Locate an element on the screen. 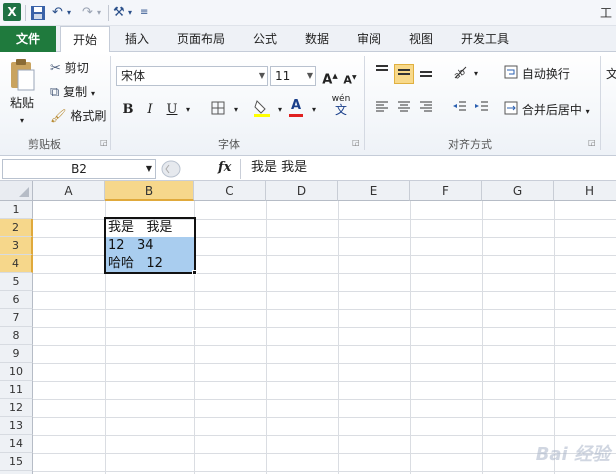  tools-dropdown-icon: ▾ is located at coordinates (130, 13).